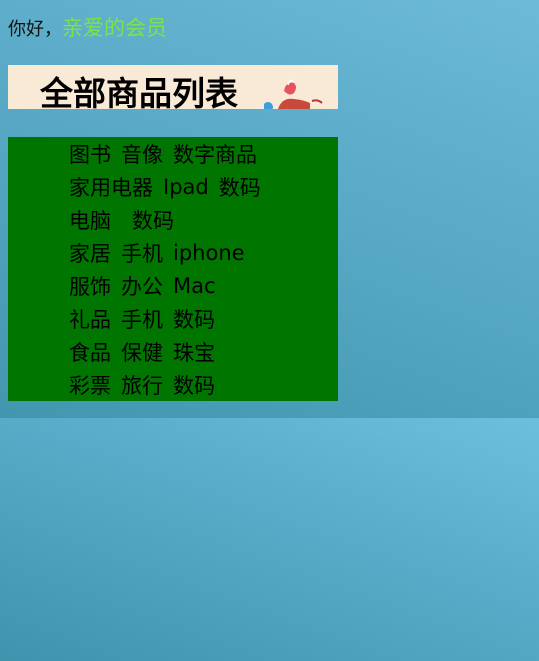 The height and width of the screenshot is (661, 539). I want to click on category-link-apparel: 服饰, so click(90, 286).